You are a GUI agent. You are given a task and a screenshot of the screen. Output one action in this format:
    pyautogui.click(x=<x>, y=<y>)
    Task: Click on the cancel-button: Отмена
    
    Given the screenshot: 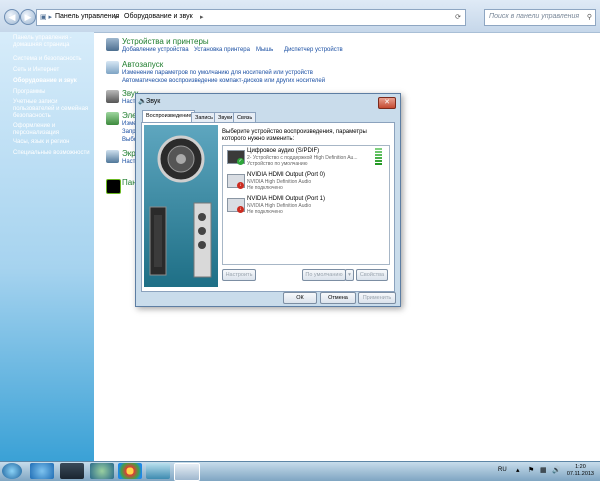 What is the action you would take?
    pyautogui.click(x=338, y=298)
    